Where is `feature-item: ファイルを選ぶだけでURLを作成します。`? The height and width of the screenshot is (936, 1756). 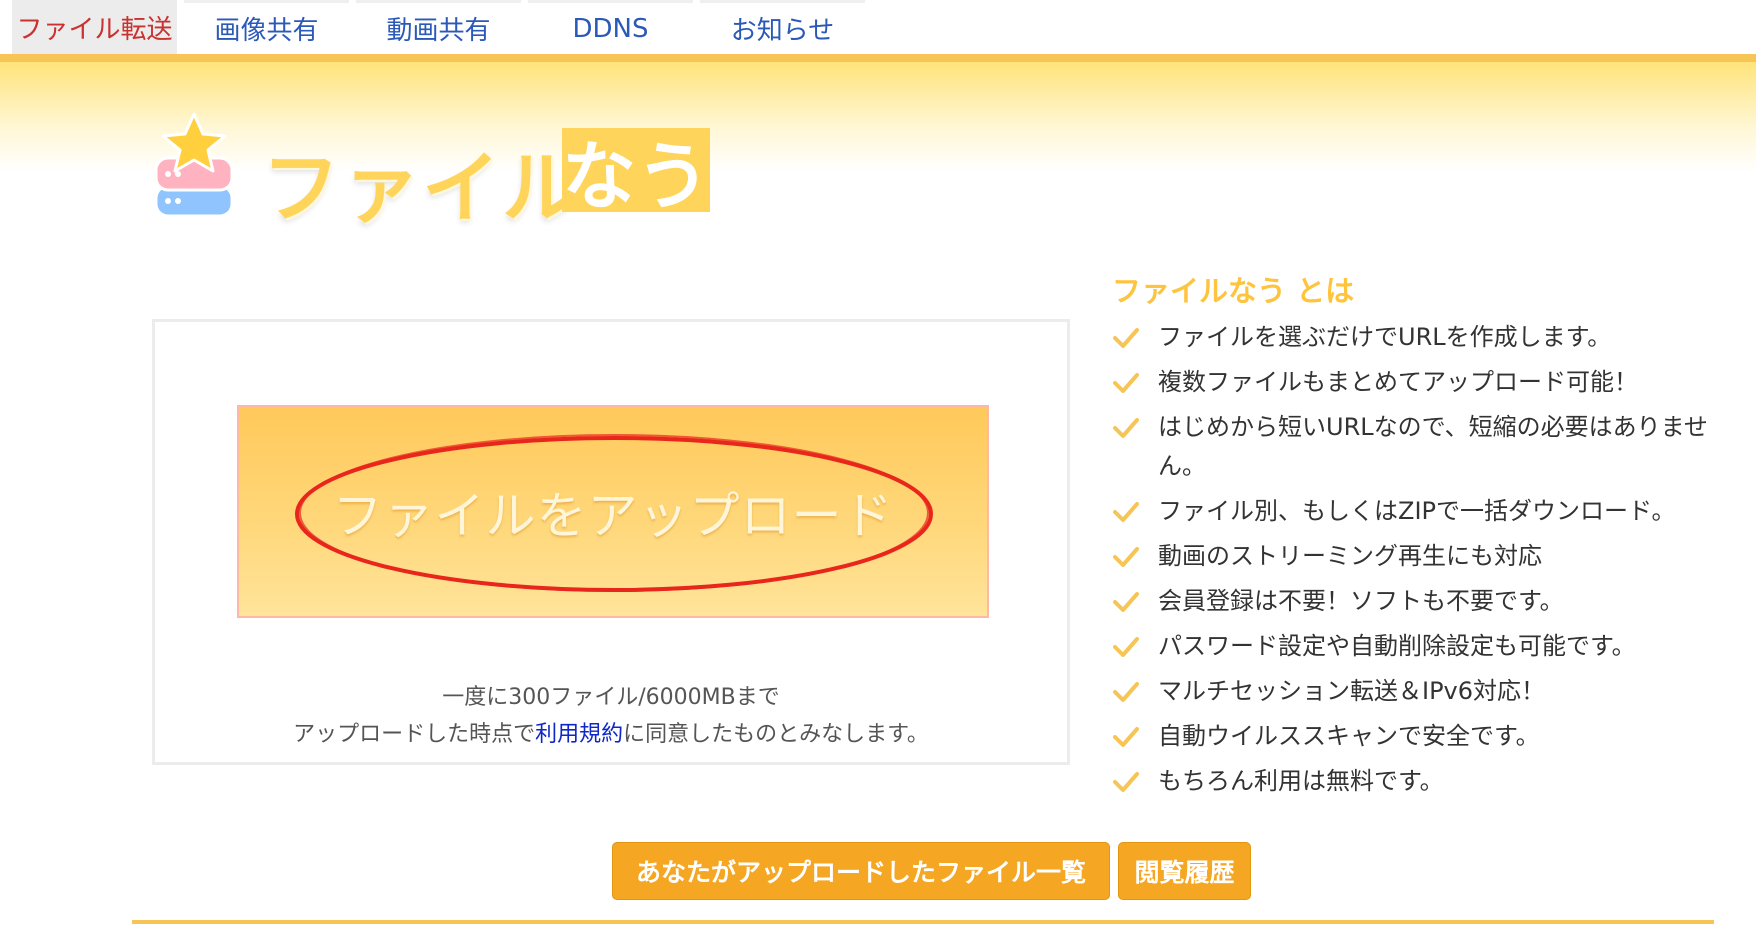 feature-item: ファイルを選ぶだけでURLを作成します。 is located at coordinates (1412, 337).